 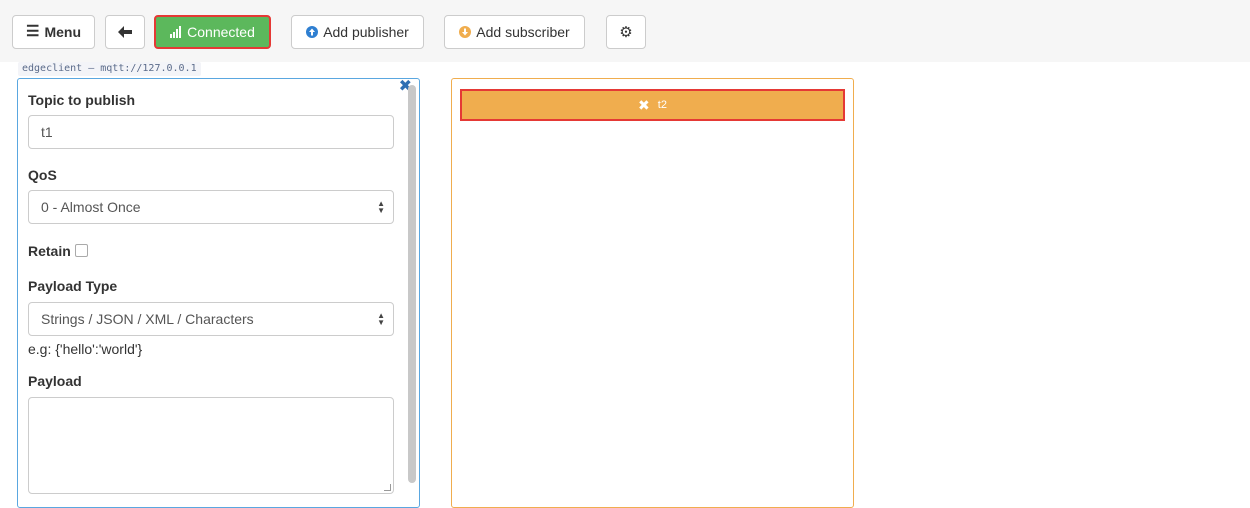 I want to click on payload-type-select-value: Strings / JSON / XML / Characters, so click(x=147, y=319).